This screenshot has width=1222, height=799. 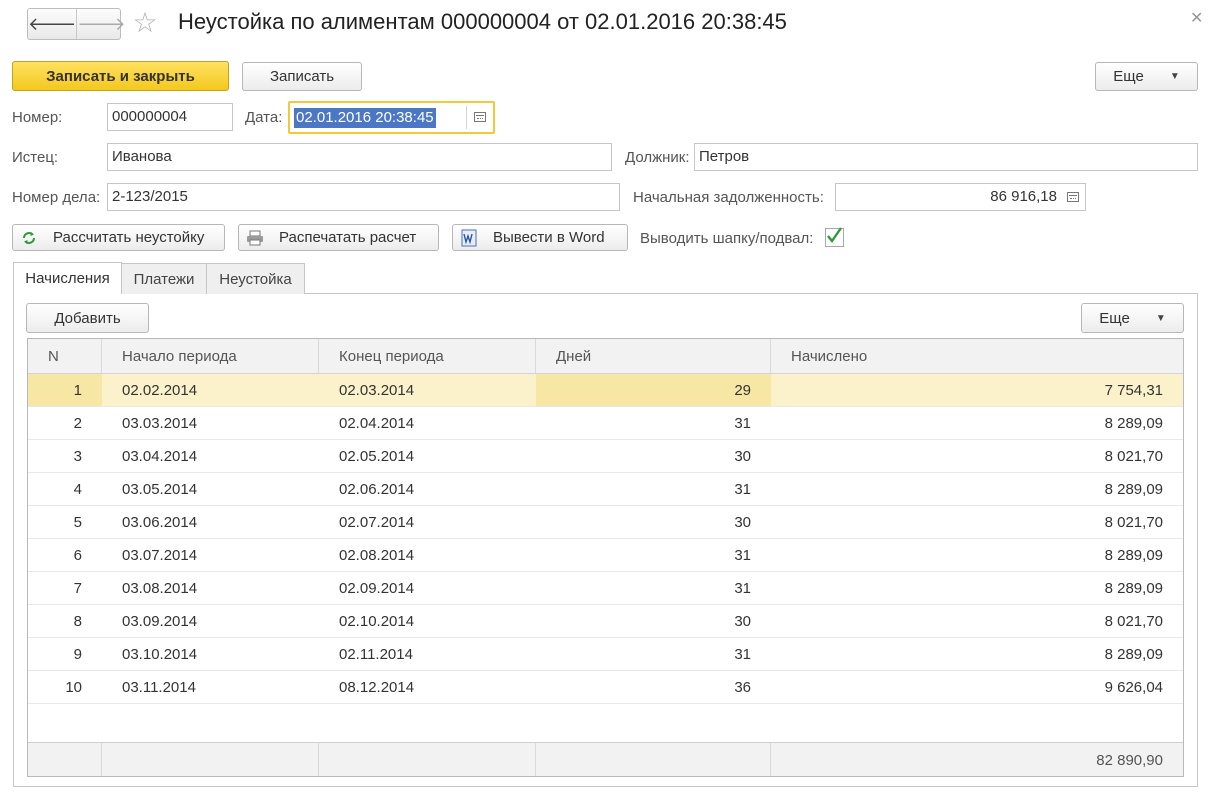 What do you see at coordinates (605, 759) in the screenshot?
I see `table-footer: 82 890,90` at bounding box center [605, 759].